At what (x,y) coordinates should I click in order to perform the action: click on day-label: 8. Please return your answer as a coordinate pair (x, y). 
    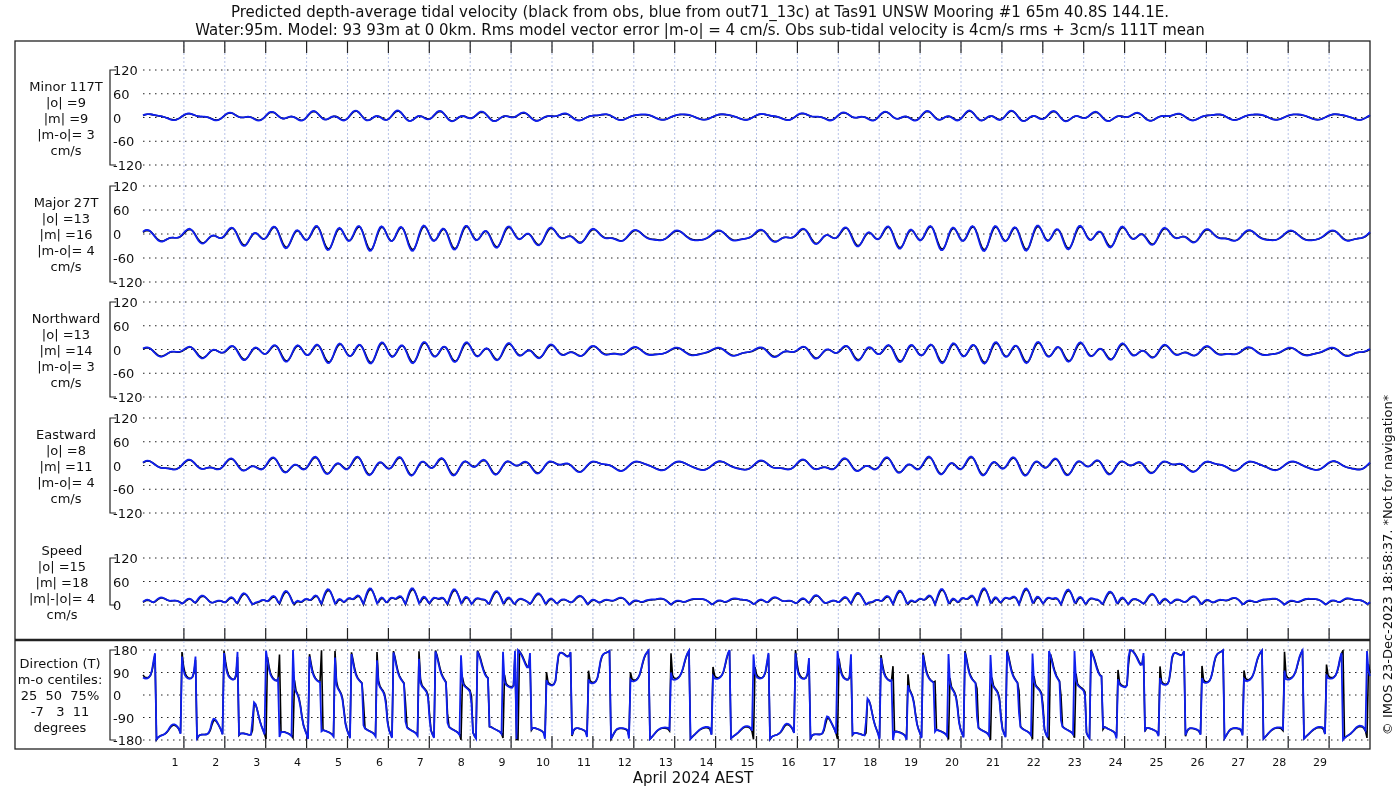
    Looking at the image, I should click on (461, 762).